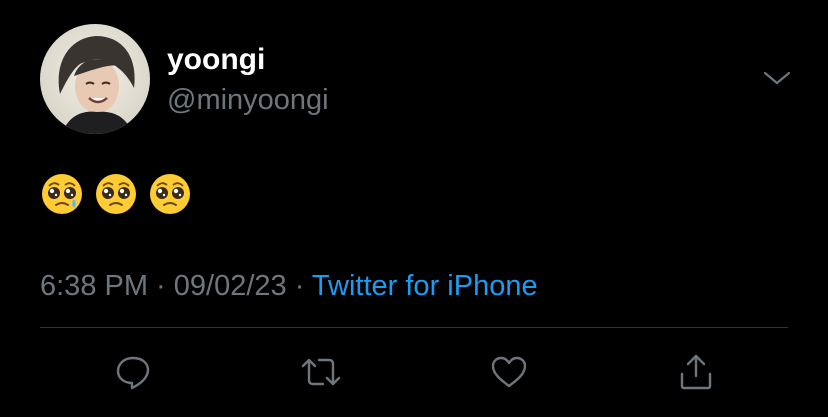  Describe the element at coordinates (414, 372) in the screenshot. I see `action-bar` at that location.